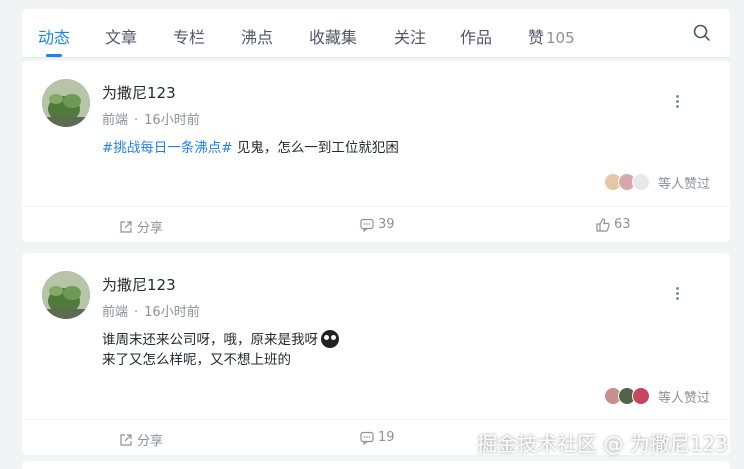  What do you see at coordinates (476, 36) in the screenshot?
I see `tab-works: 作品` at bounding box center [476, 36].